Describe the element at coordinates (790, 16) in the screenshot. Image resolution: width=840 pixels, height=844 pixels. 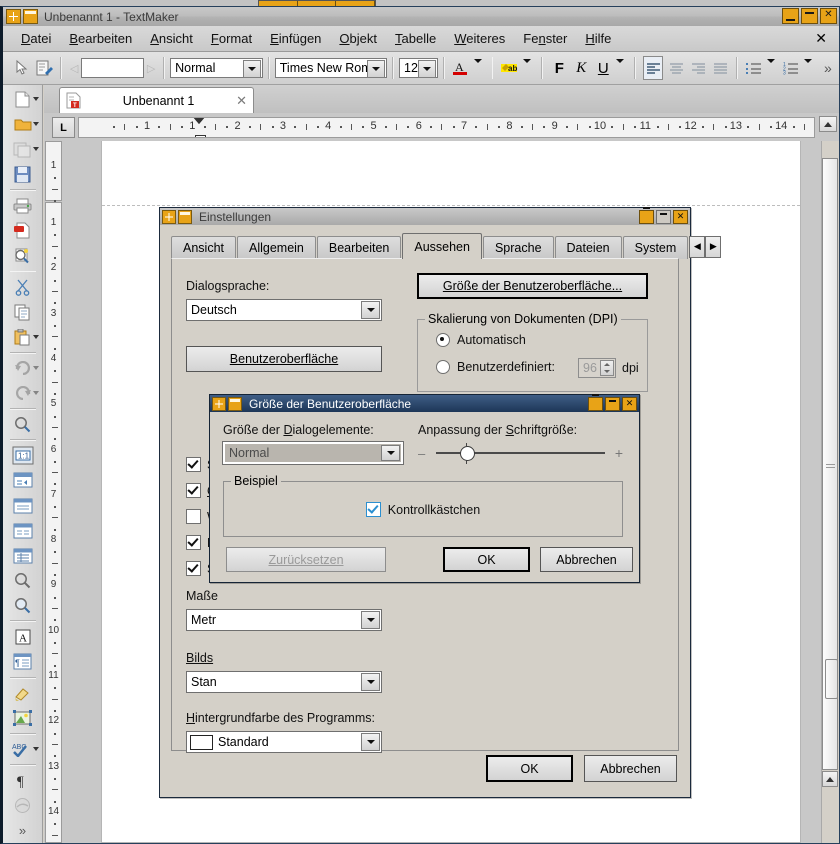
I see `minimize-button` at that location.